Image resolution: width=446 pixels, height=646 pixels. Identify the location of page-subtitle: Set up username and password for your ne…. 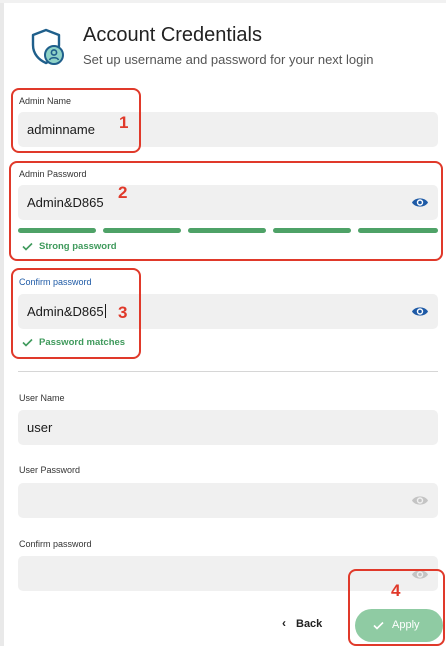
(228, 59).